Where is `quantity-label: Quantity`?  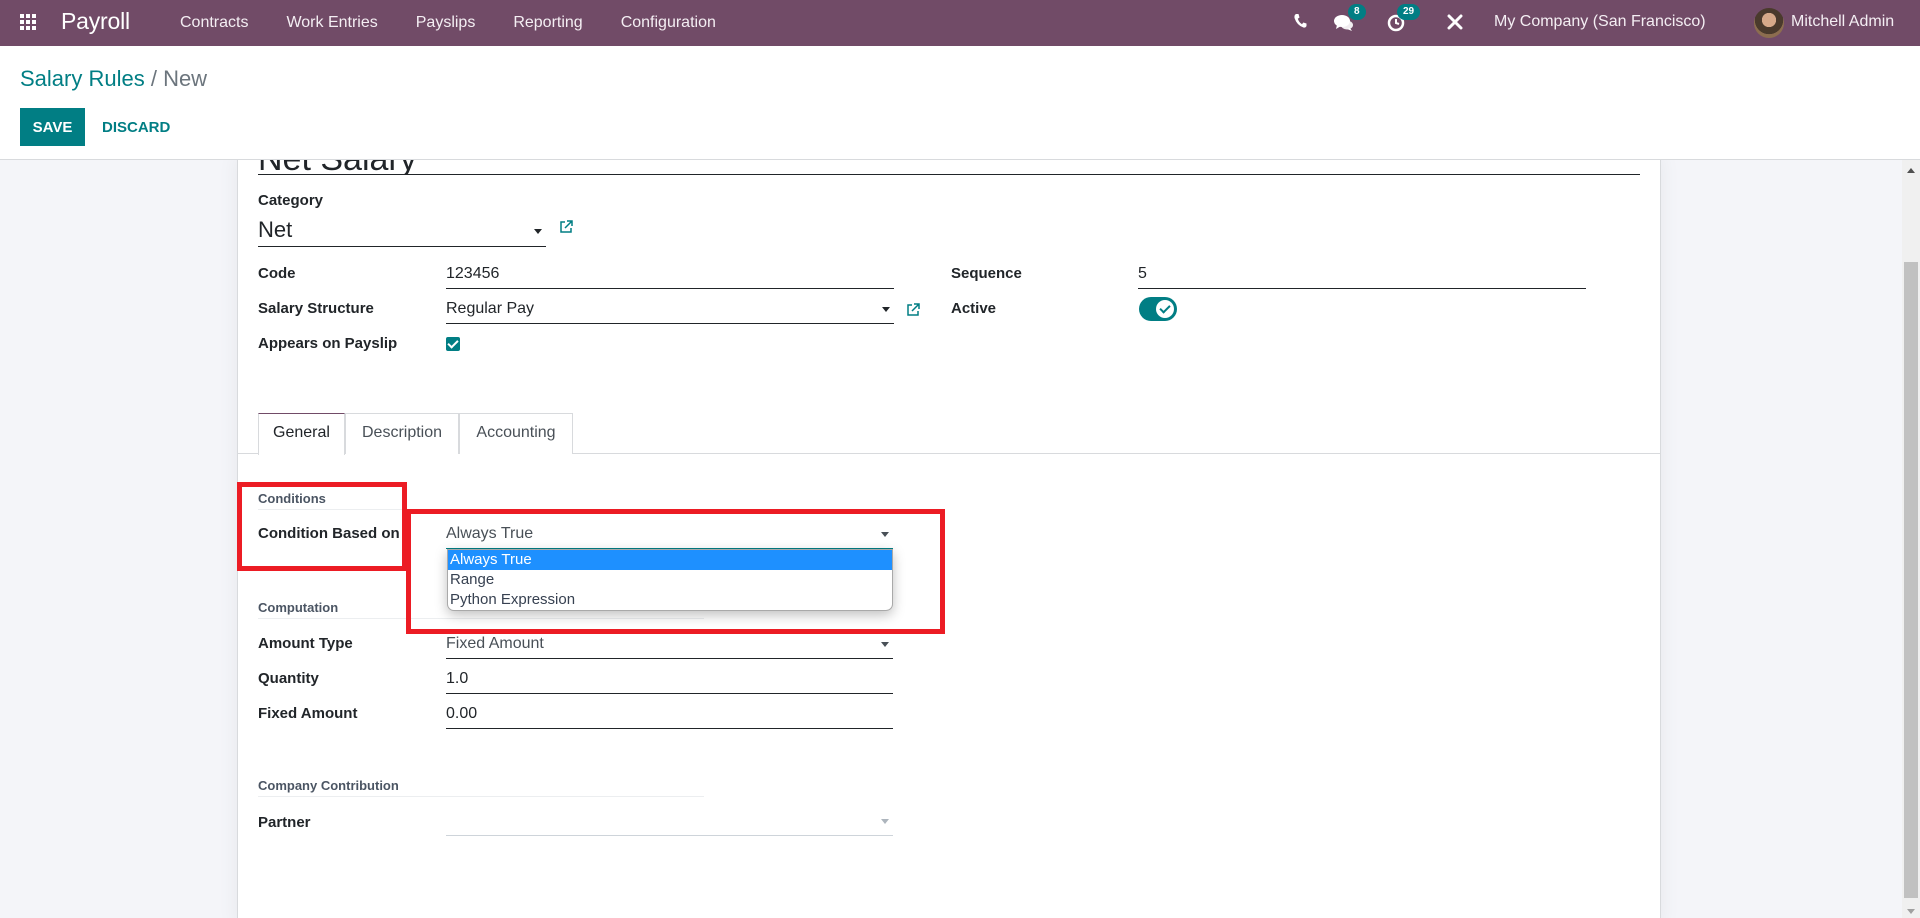
quantity-label: Quantity is located at coordinates (288, 678).